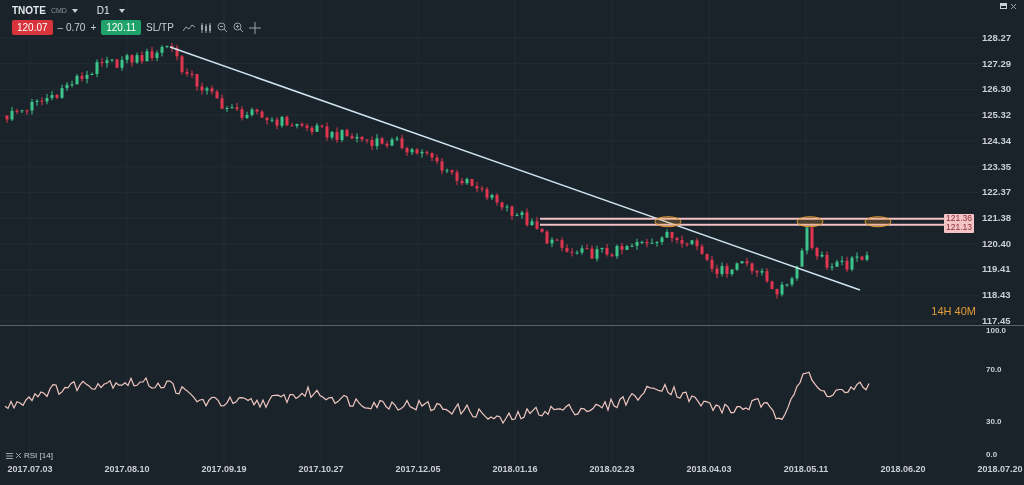  Describe the element at coordinates (997, 192) in the screenshot. I see `price-axis-label: 122.37` at that location.